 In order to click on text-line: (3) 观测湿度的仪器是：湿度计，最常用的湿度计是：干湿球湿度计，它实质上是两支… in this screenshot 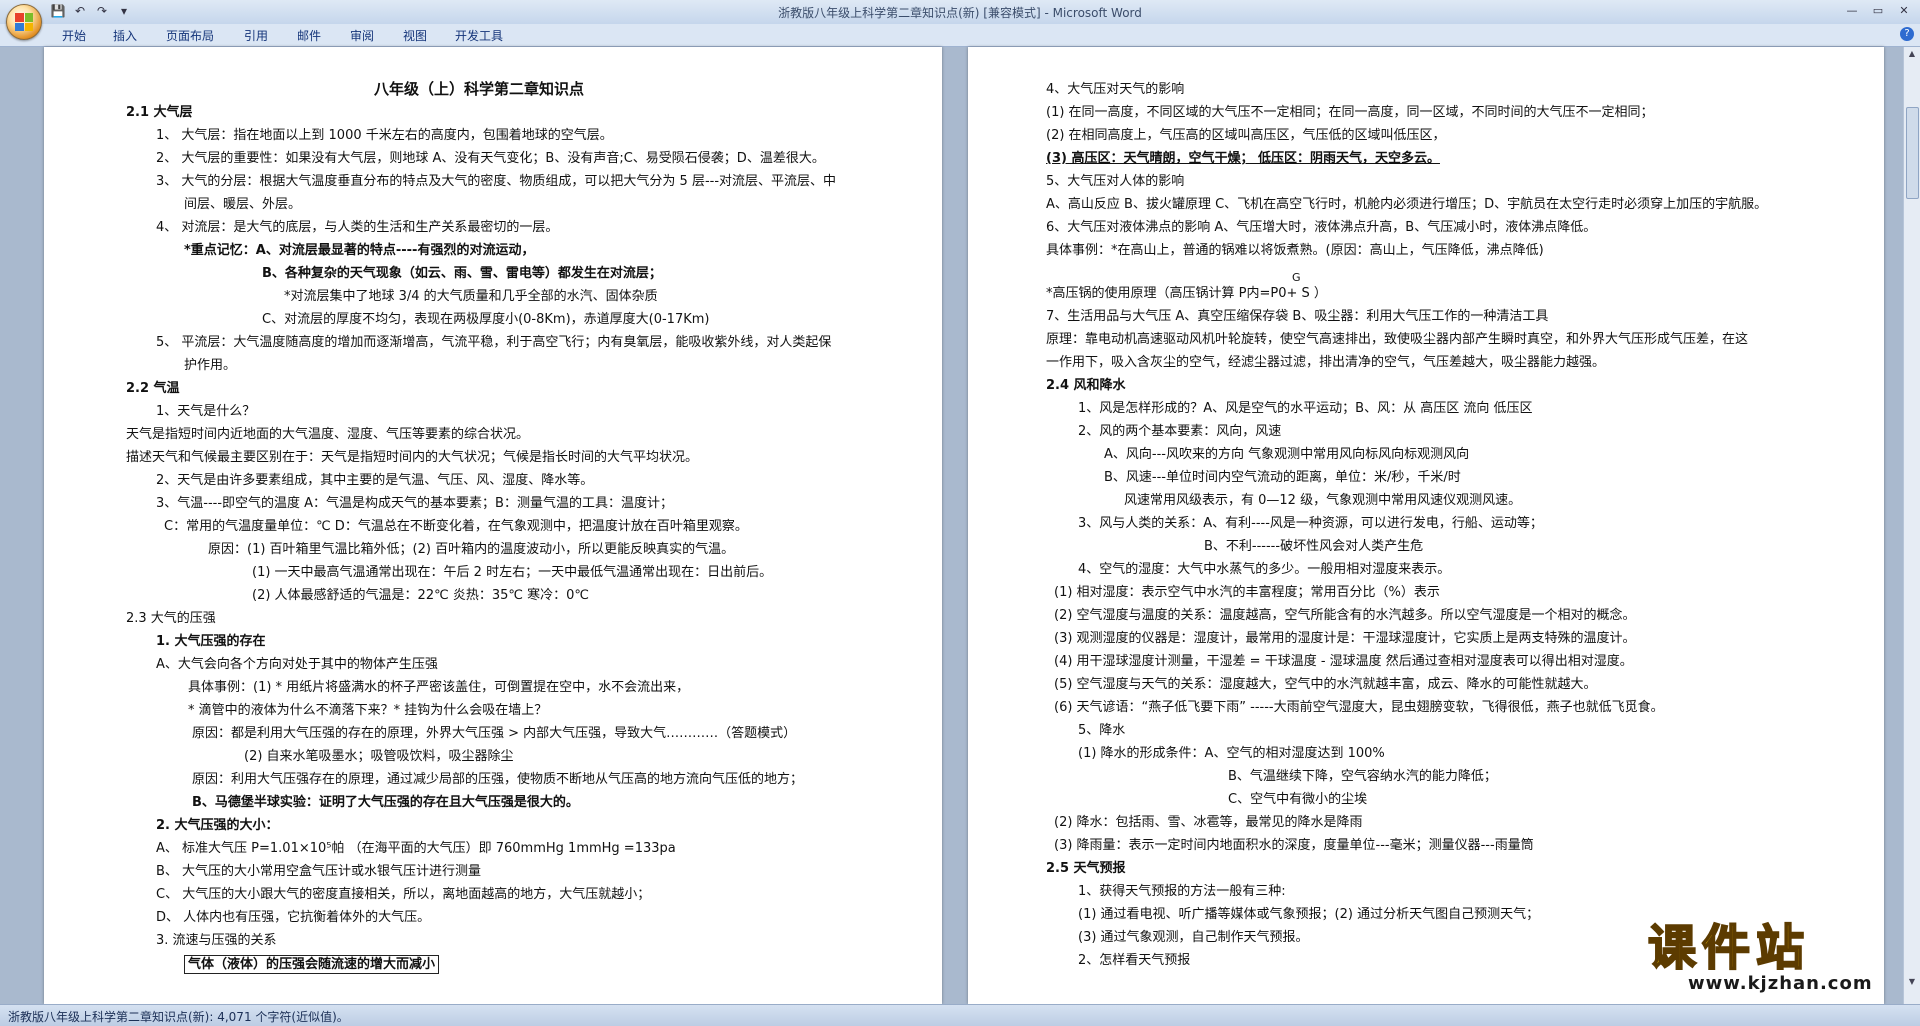, I will do `click(1345, 638)`.